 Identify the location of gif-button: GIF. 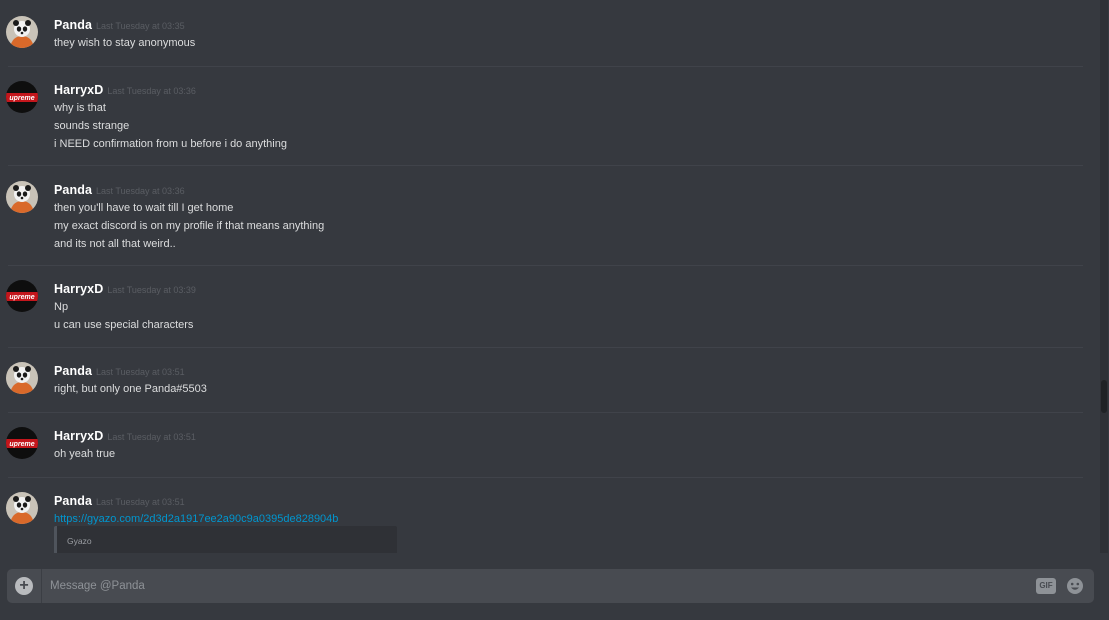
(1046, 586).